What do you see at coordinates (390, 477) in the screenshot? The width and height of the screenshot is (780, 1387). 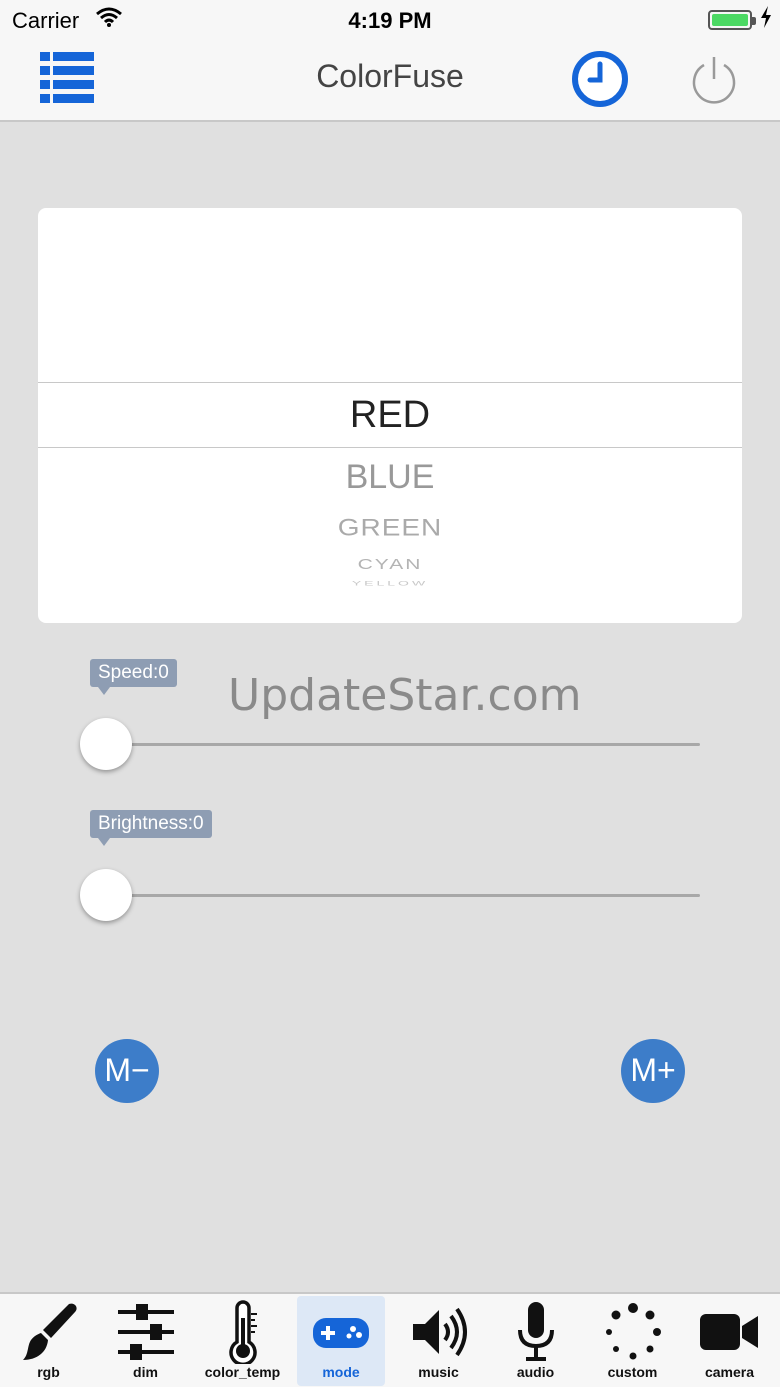 I see `picker-option: BLUE` at bounding box center [390, 477].